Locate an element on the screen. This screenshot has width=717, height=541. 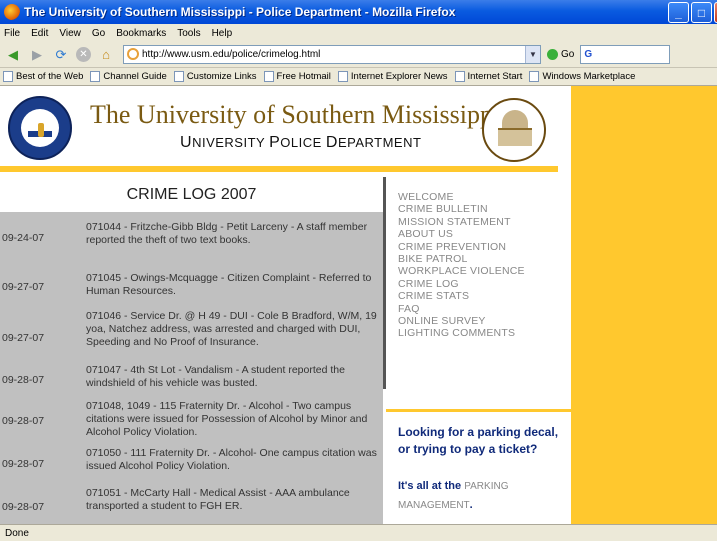
go-button: Go is located at coordinates (567, 54).